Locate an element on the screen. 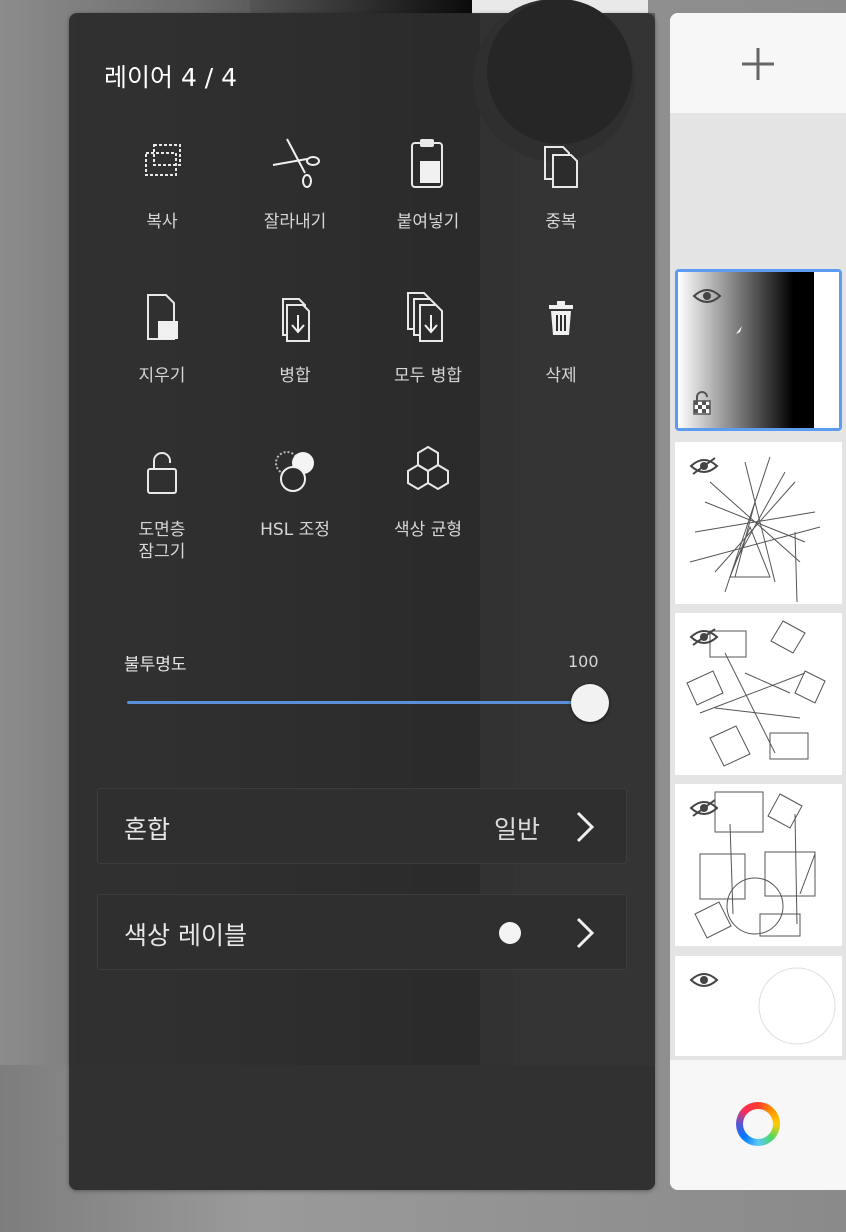 The height and width of the screenshot is (1232, 846). merge-all-label: 모두 병합 is located at coordinates (428, 376).